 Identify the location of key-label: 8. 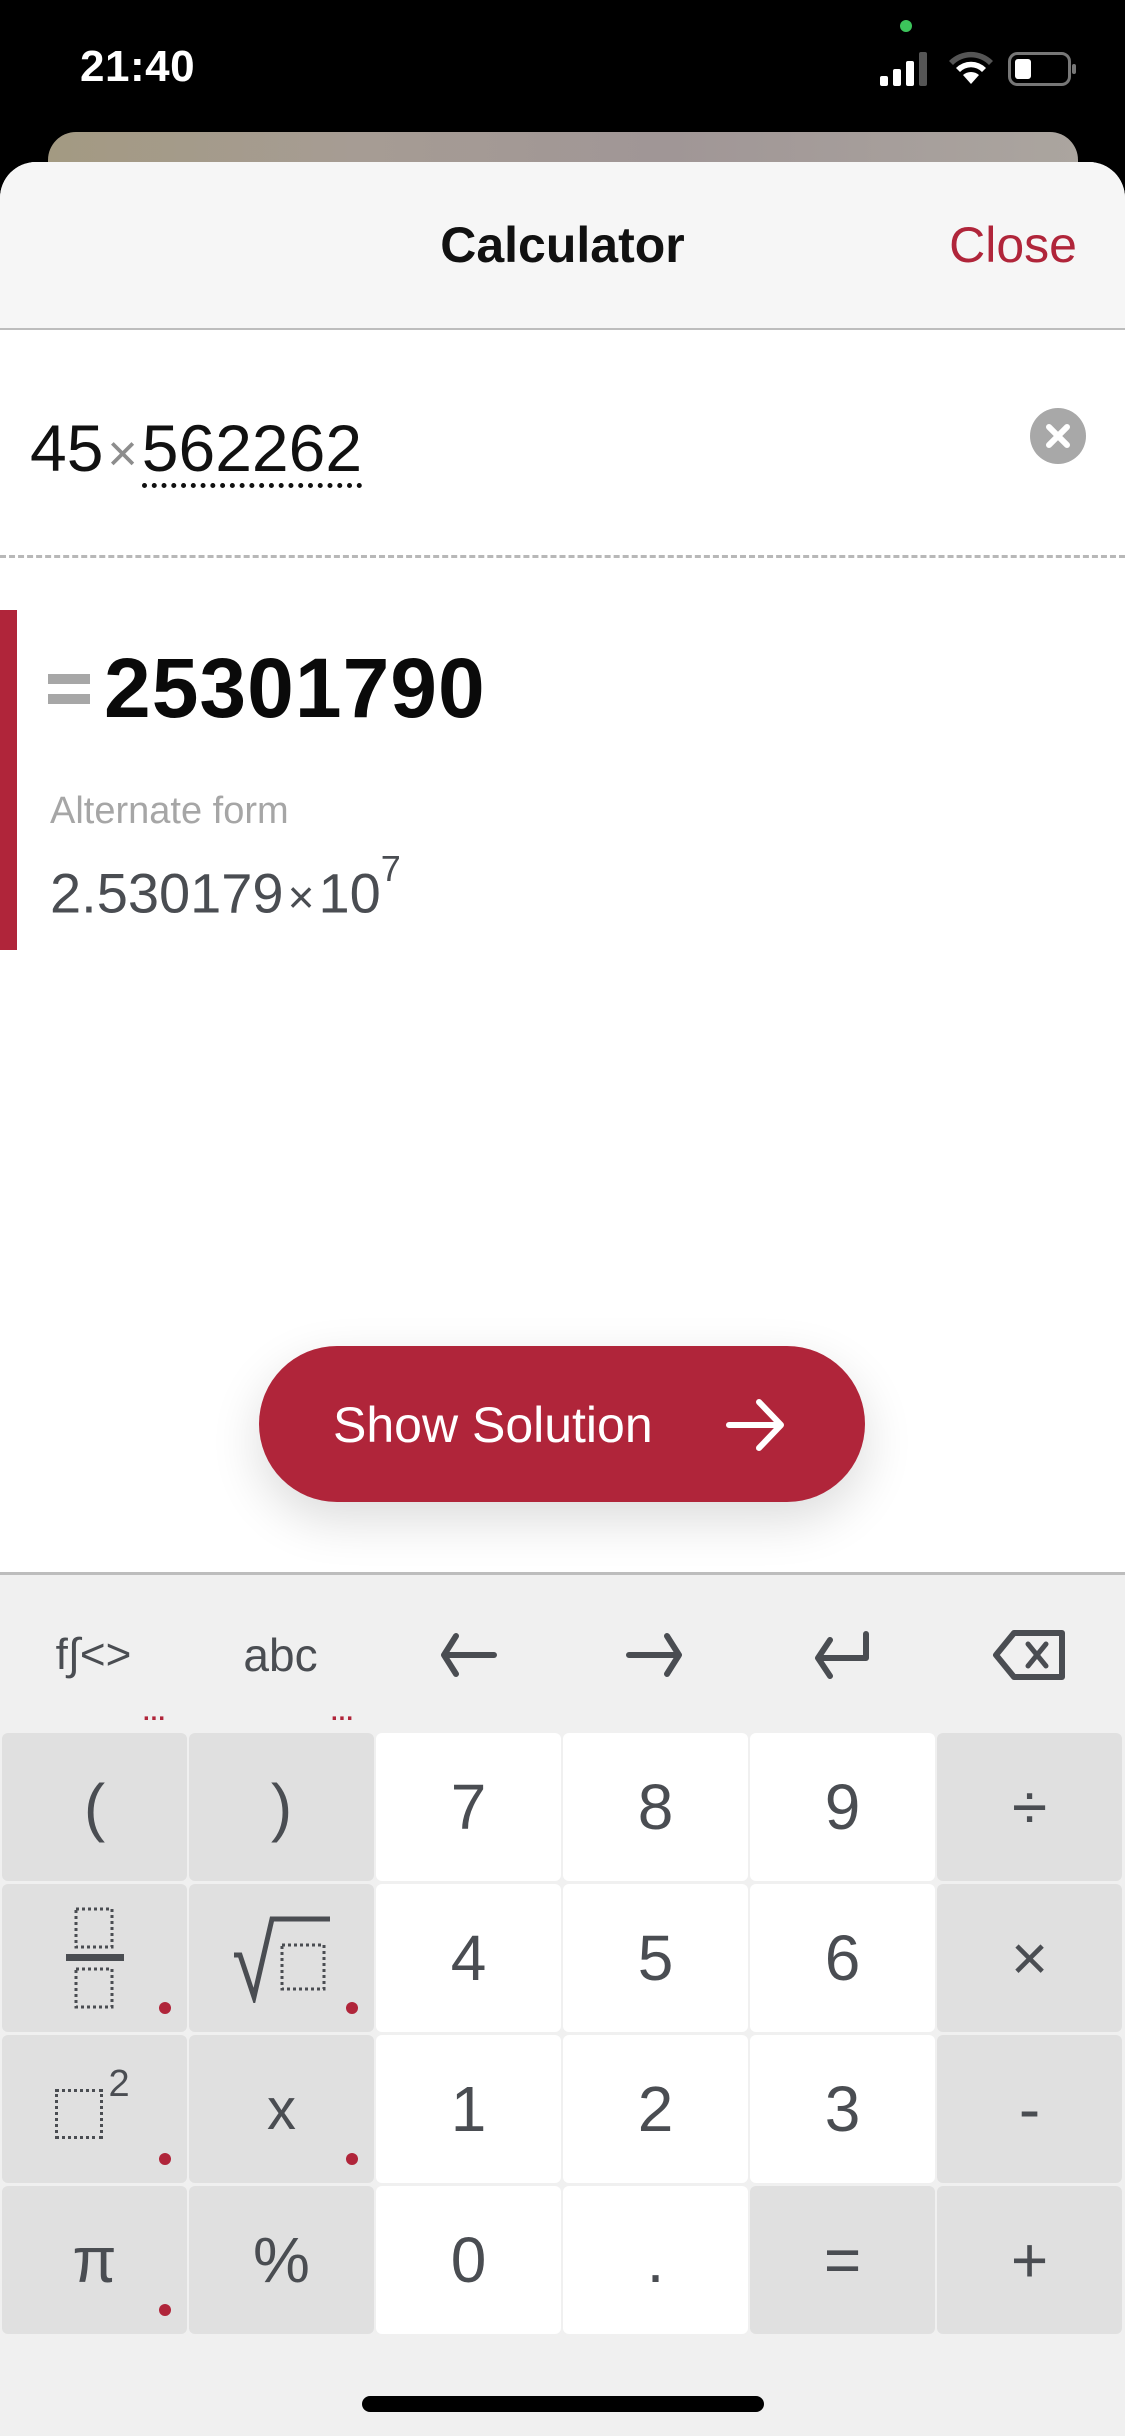
(655, 1807).